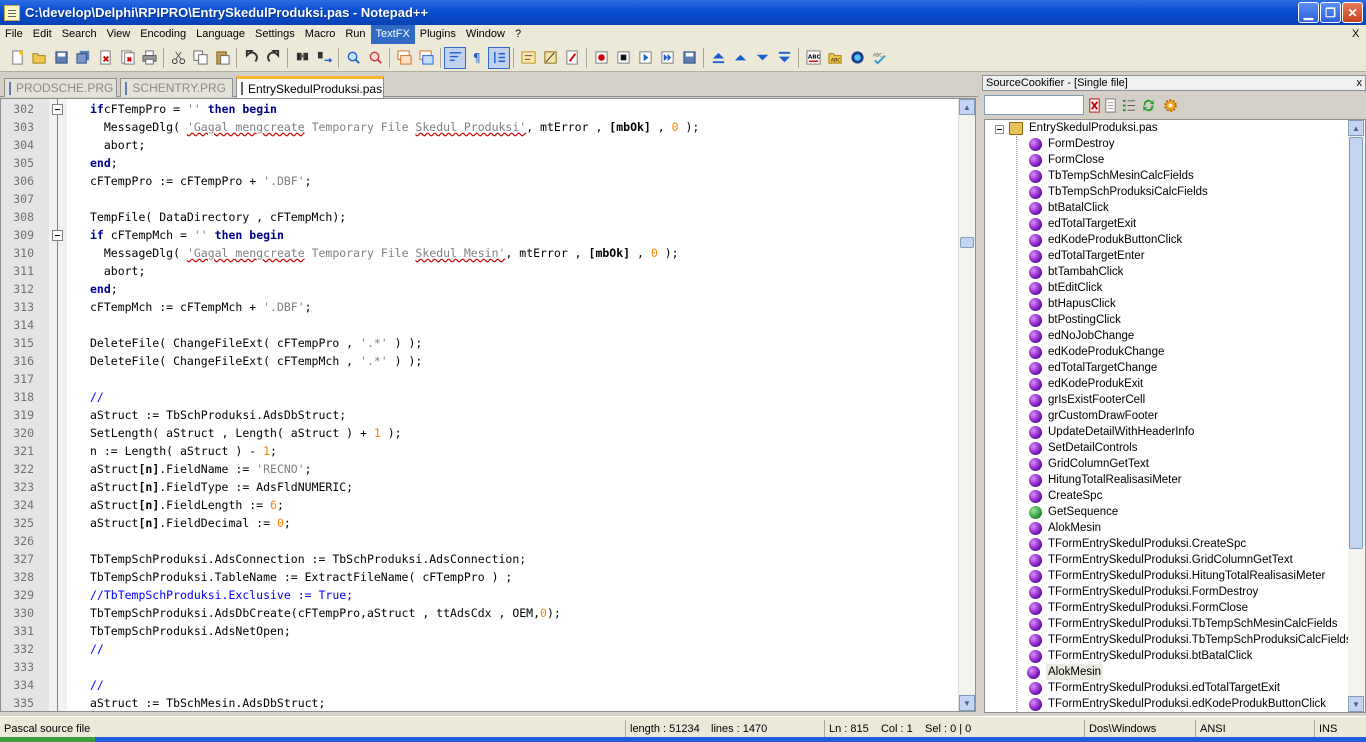  What do you see at coordinates (480, 667) in the screenshot?
I see `code-line: 333` at bounding box center [480, 667].